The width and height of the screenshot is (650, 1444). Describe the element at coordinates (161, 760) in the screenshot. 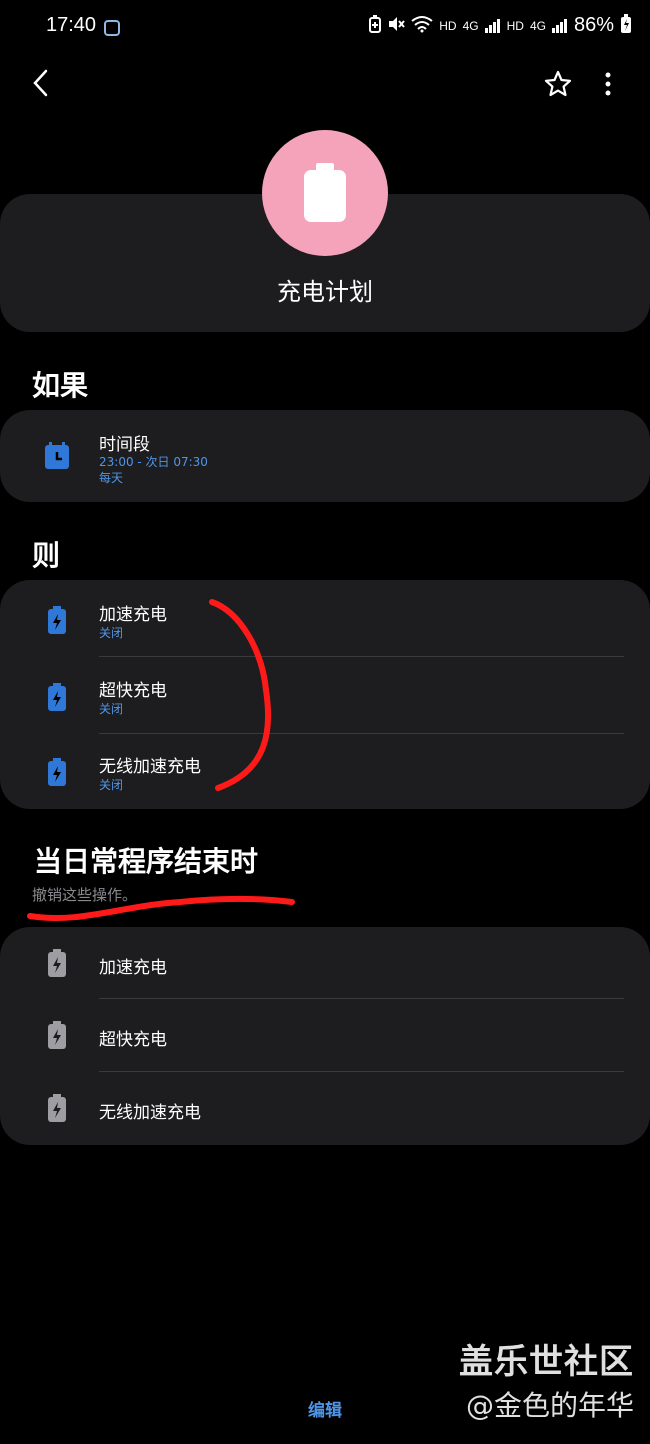

I see `red-annotation-marks` at that location.